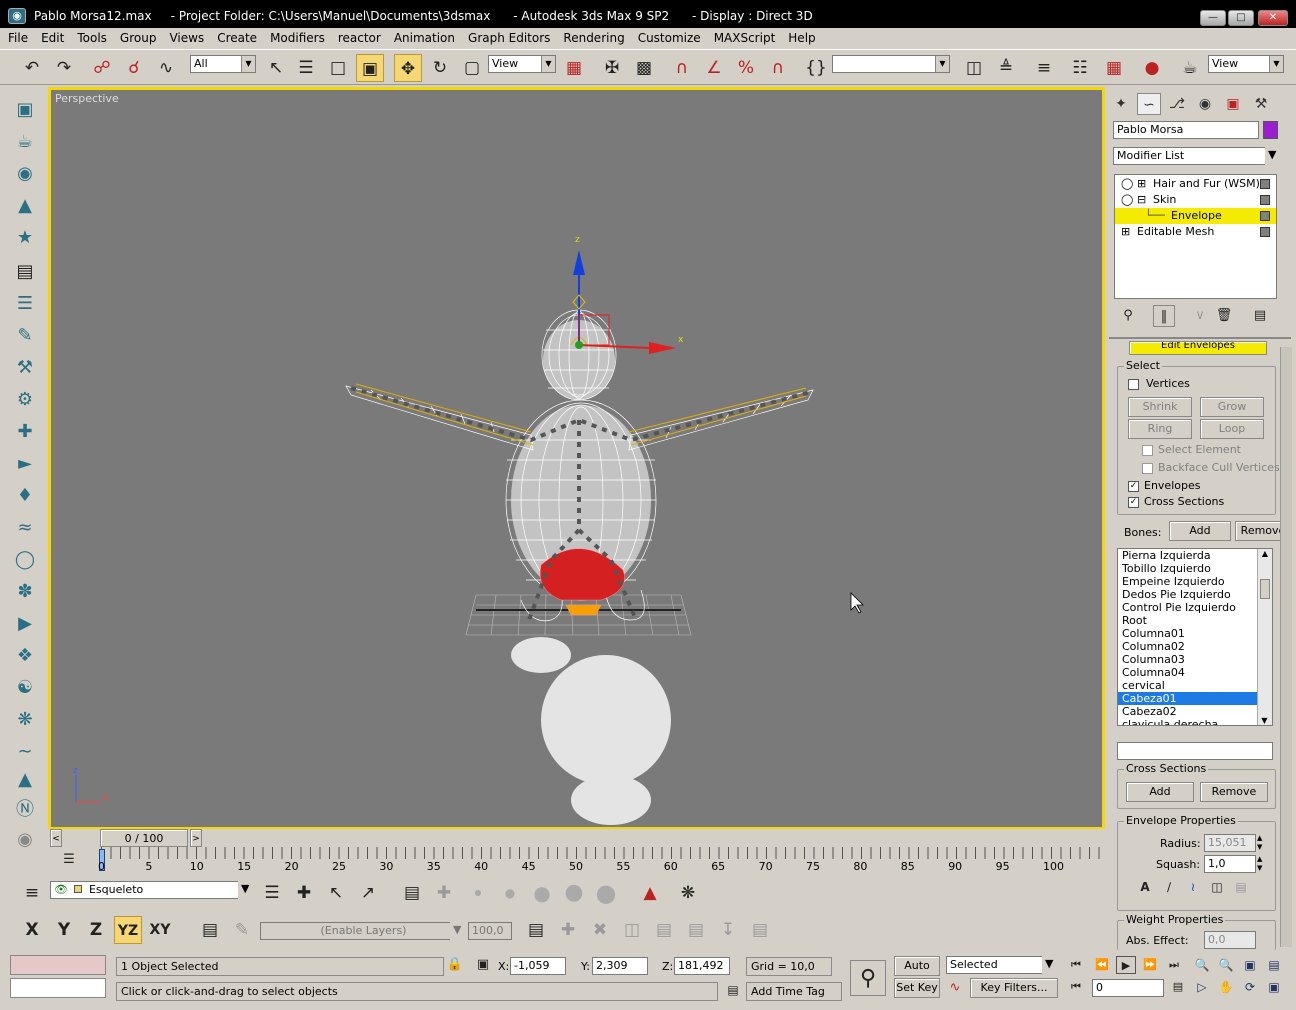 The width and height of the screenshot is (1296, 1010). Describe the element at coordinates (25, 432) in the screenshot. I see `pivot-icon: ✚` at that location.